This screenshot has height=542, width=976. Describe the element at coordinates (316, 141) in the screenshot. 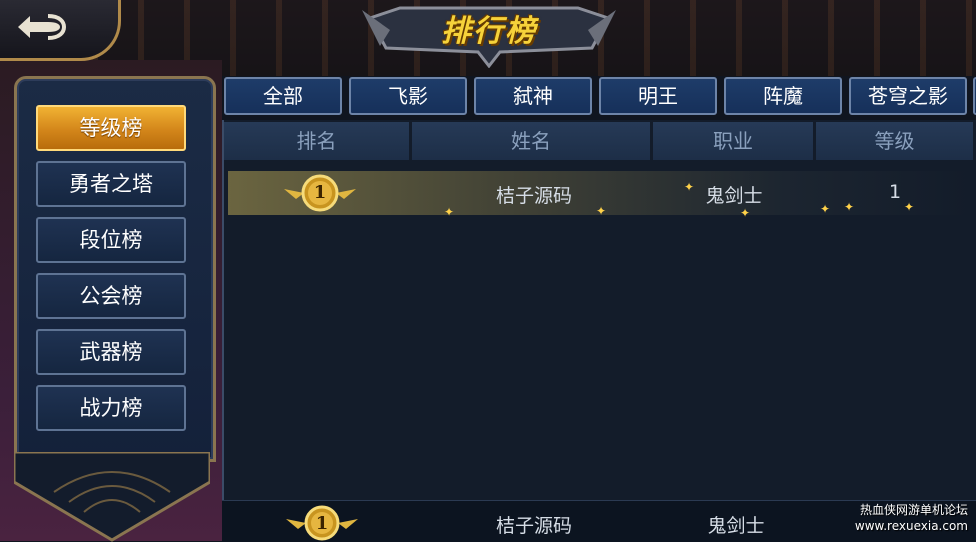

I see `column-header-rank: 排名` at that location.